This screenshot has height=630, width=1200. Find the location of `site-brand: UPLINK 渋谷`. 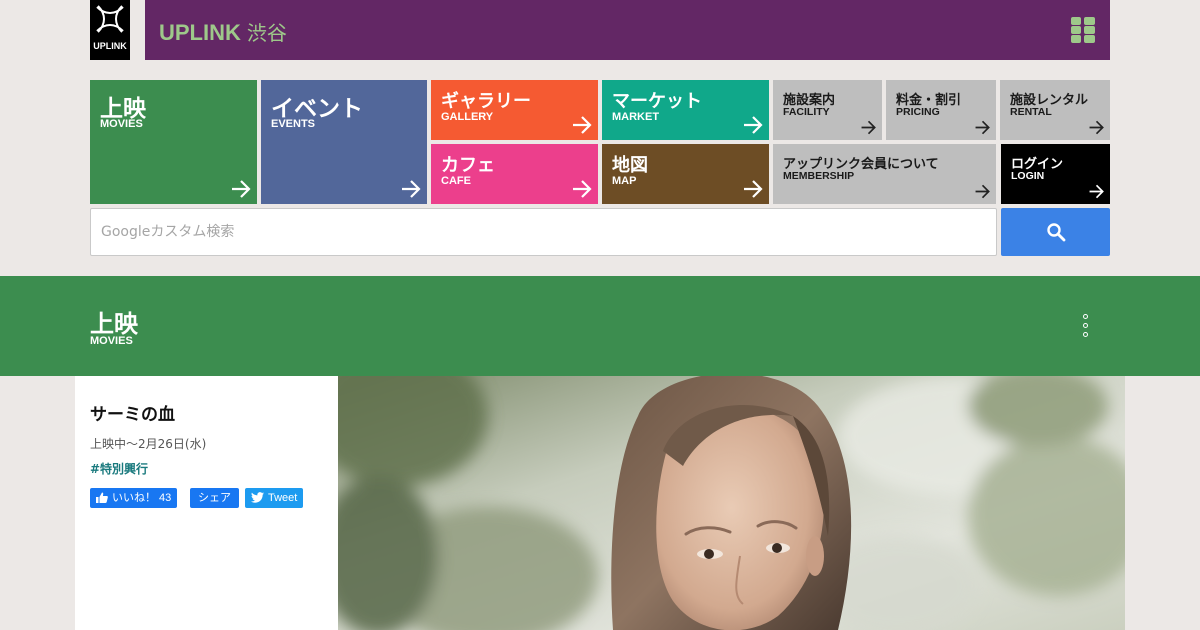

site-brand: UPLINK 渋谷 is located at coordinates (223, 31).